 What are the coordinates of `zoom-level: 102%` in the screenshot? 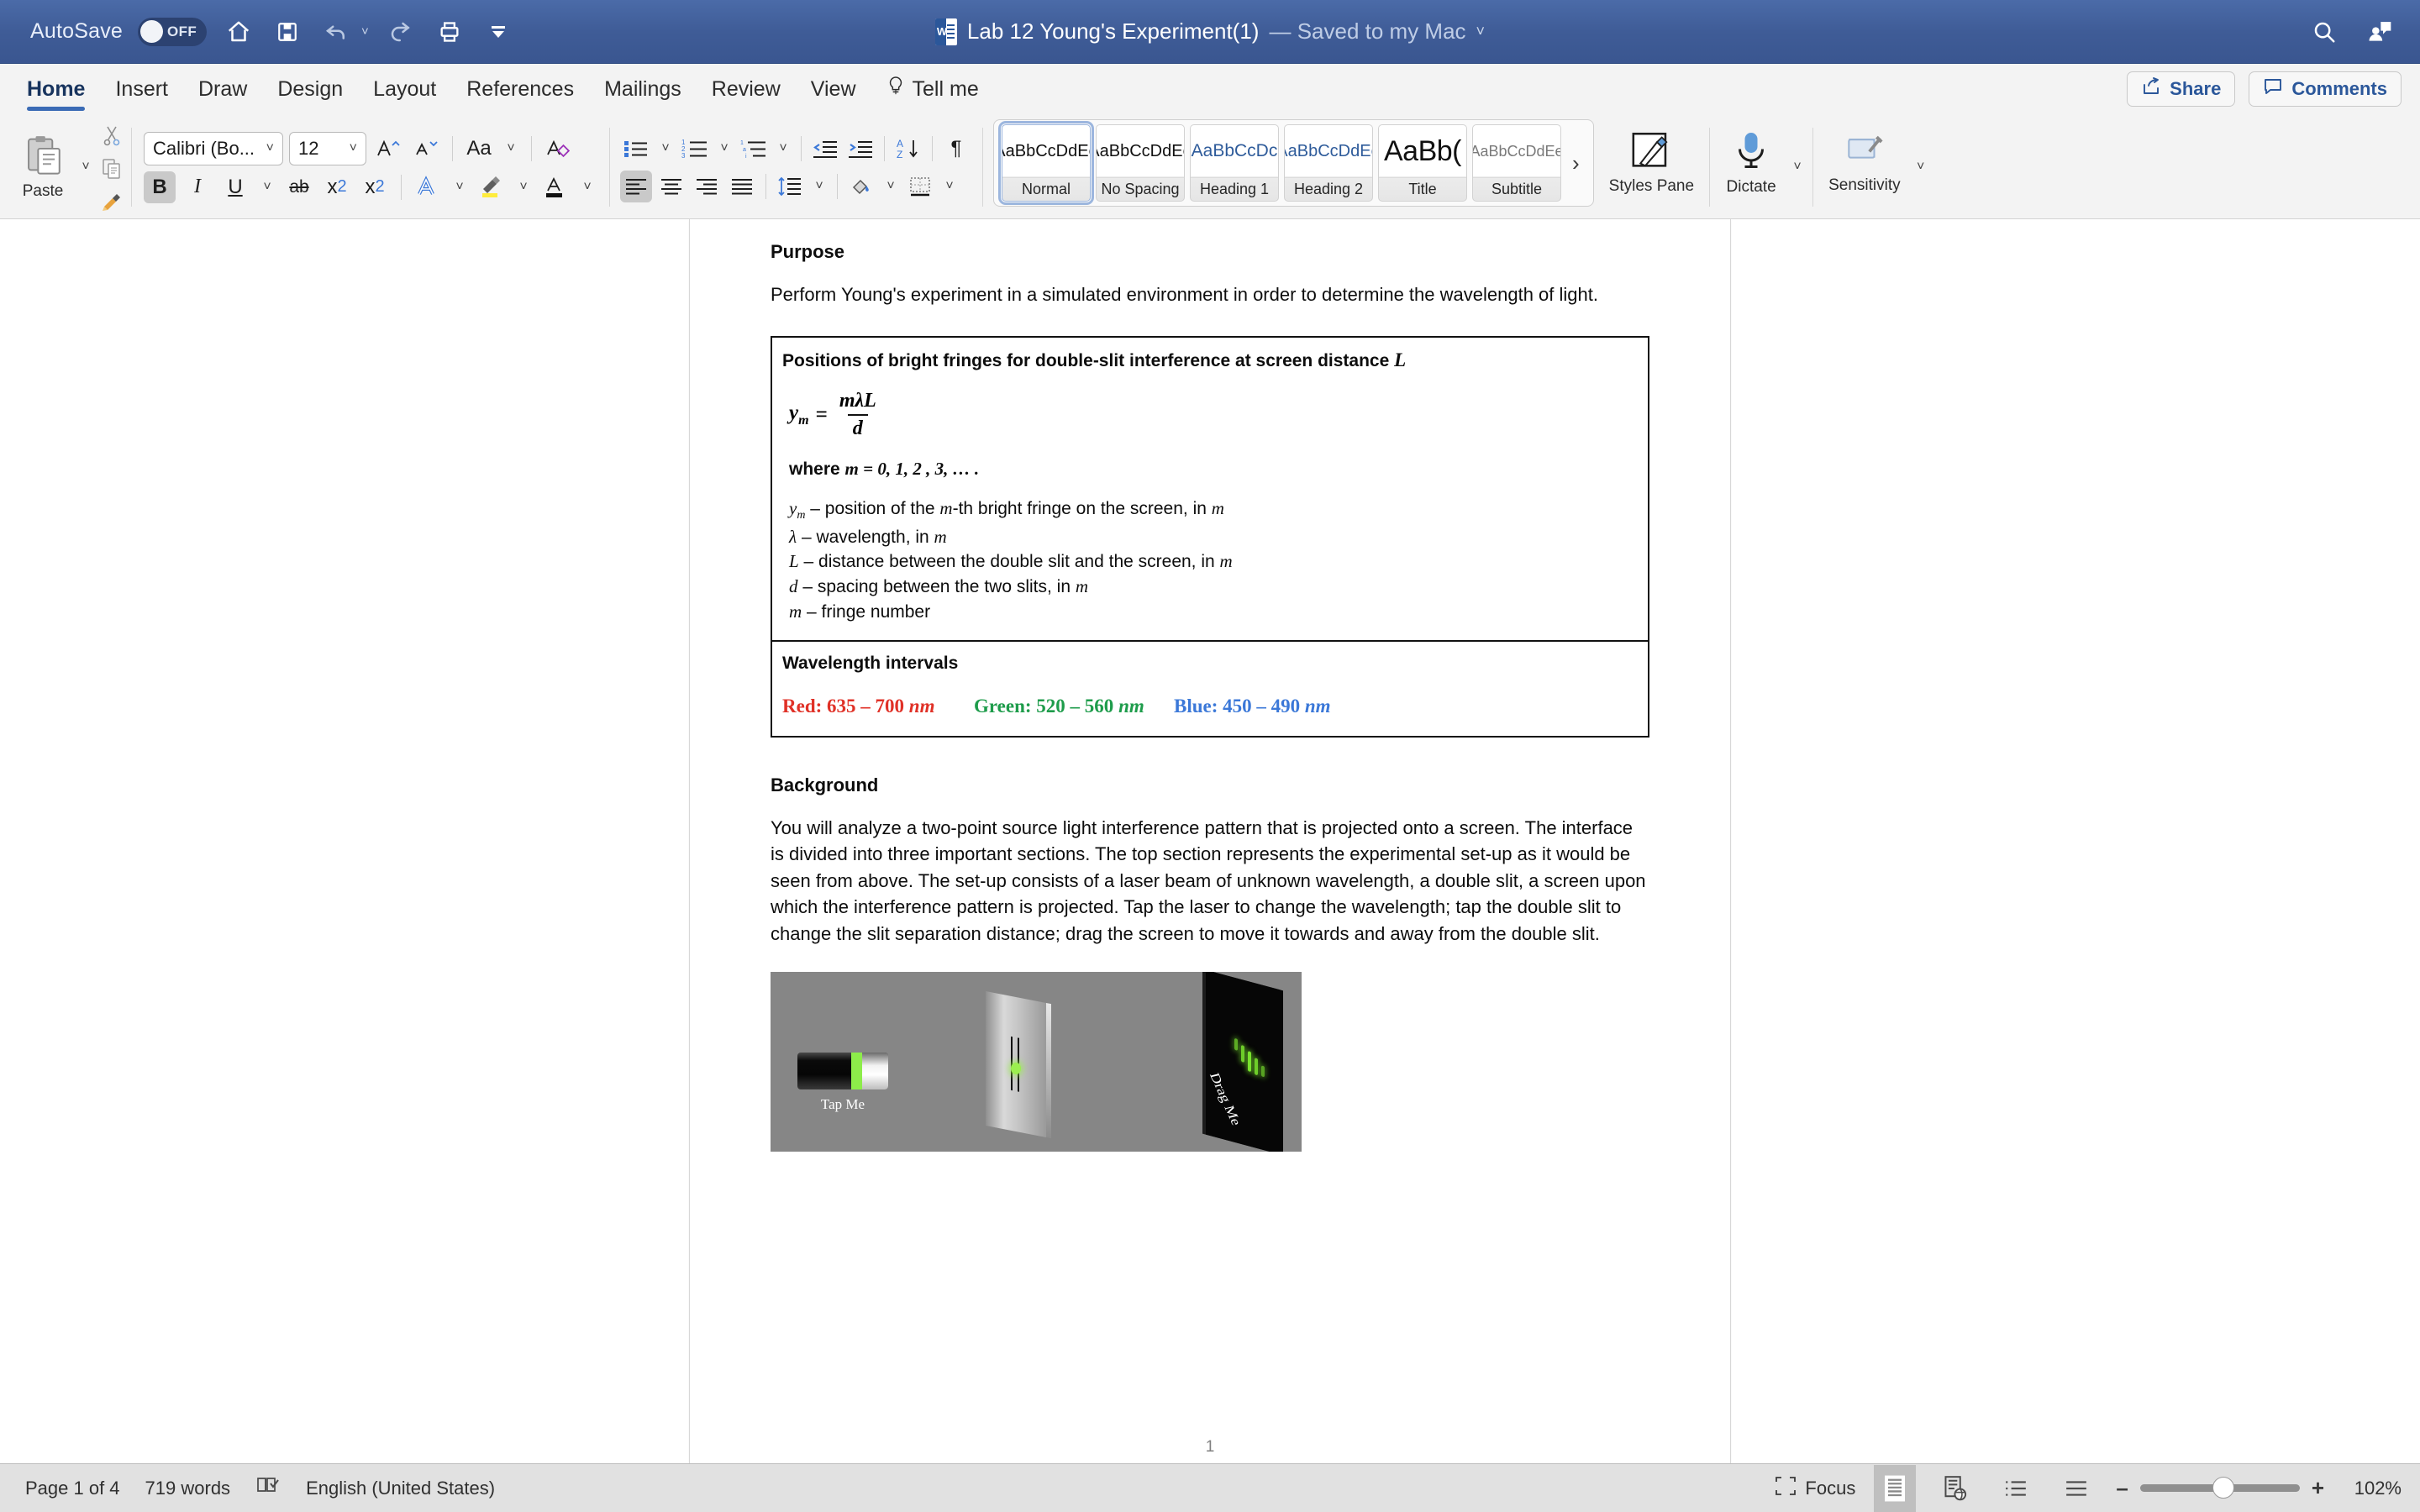 It's located at (2372, 1488).